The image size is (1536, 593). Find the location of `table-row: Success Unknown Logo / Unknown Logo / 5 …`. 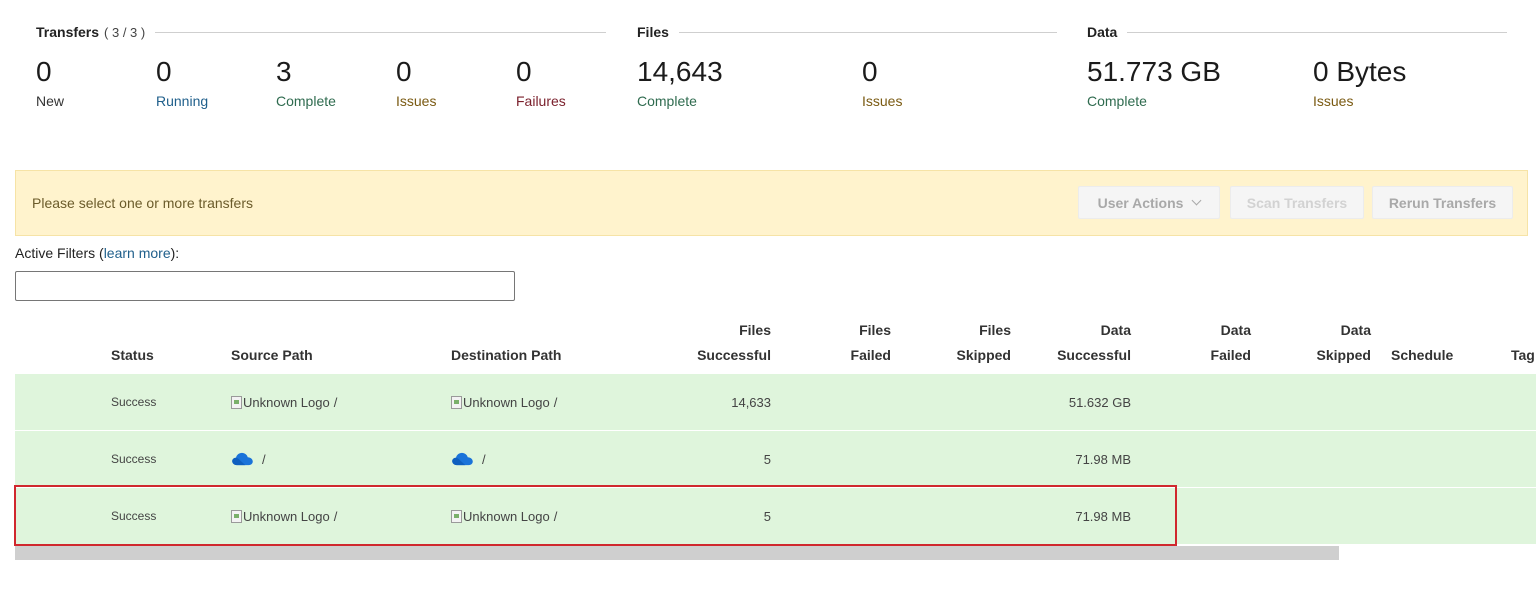

table-row: Success Unknown Logo / Unknown Logo / 5 … is located at coordinates (775, 516).